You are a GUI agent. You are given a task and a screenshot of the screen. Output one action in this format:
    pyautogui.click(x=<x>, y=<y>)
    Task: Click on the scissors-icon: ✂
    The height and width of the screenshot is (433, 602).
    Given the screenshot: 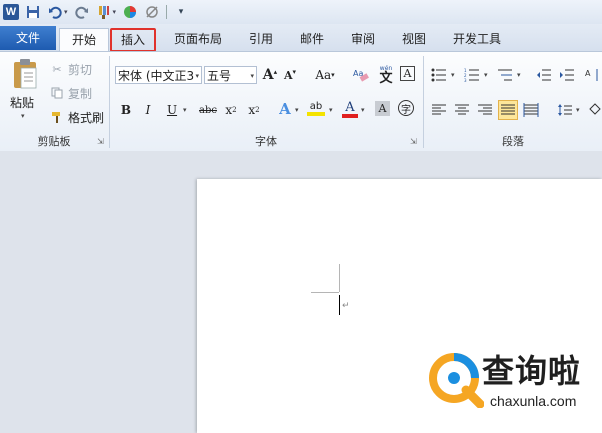 What is the action you would take?
    pyautogui.click(x=57, y=69)
    